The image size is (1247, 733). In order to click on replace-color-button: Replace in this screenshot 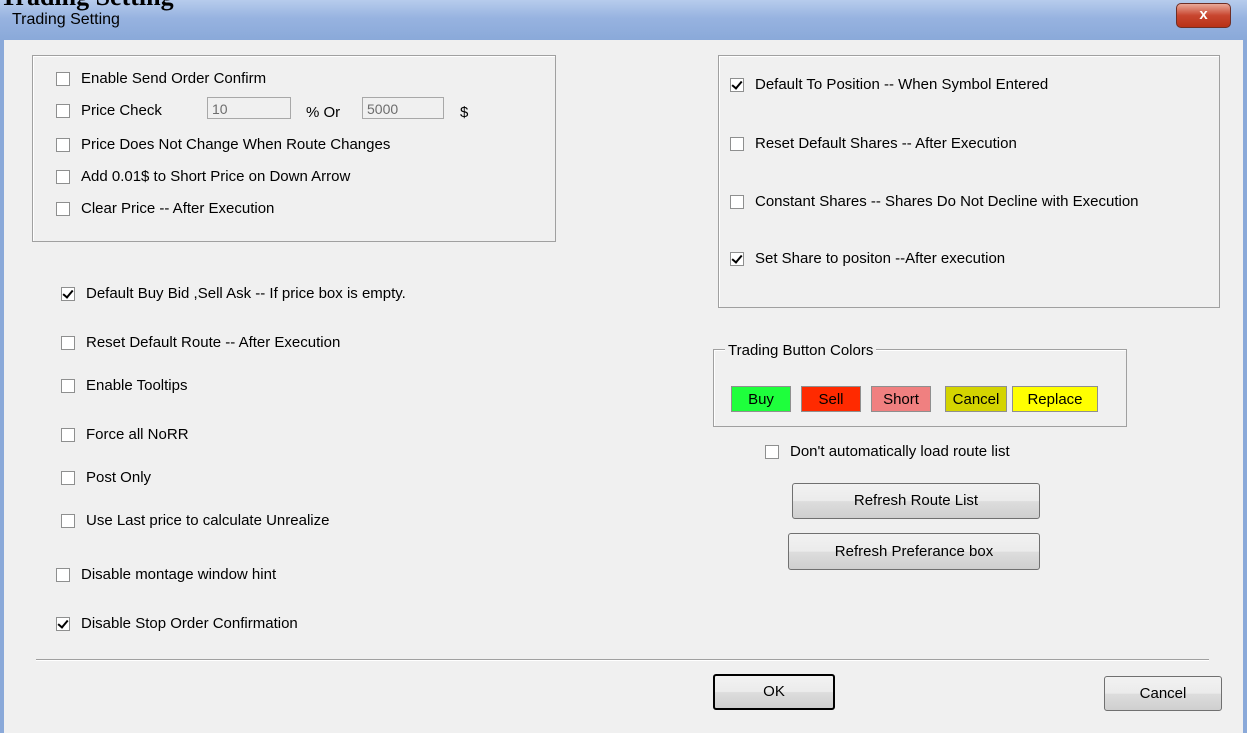, I will do `click(1055, 399)`.